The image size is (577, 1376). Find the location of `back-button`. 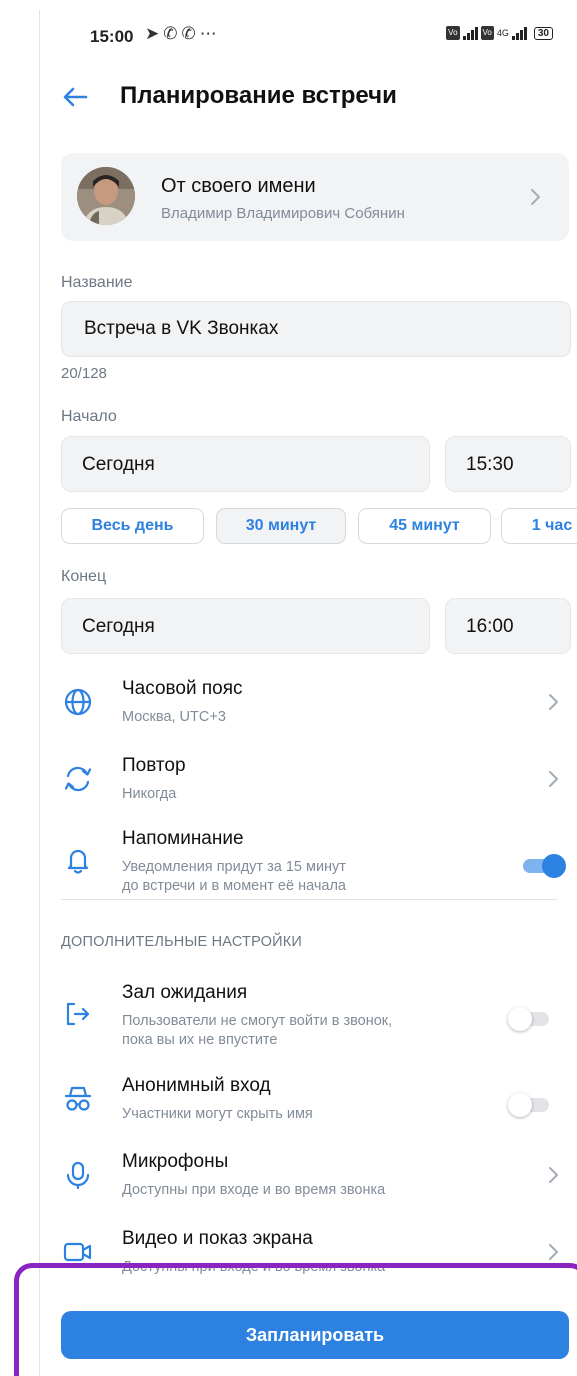

back-button is located at coordinates (75, 97).